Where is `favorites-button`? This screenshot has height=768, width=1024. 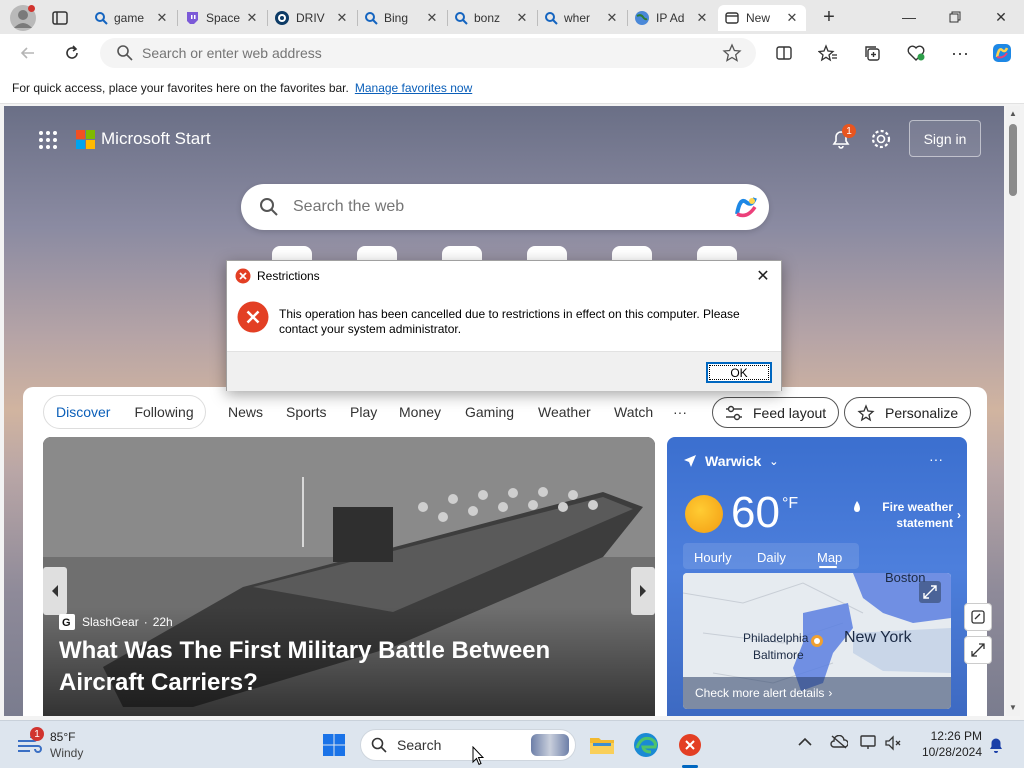
favorites-button is located at coordinates (828, 53).